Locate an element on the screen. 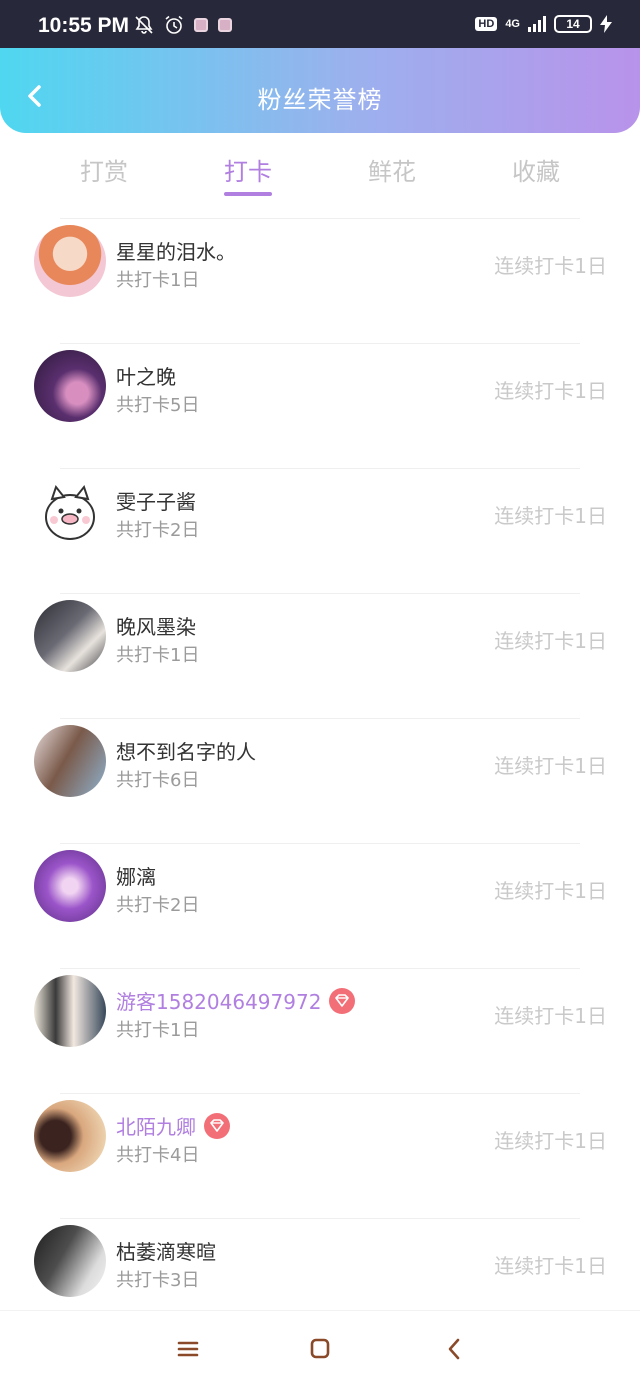  tab-flowers: 鲜花 is located at coordinates (392, 172).